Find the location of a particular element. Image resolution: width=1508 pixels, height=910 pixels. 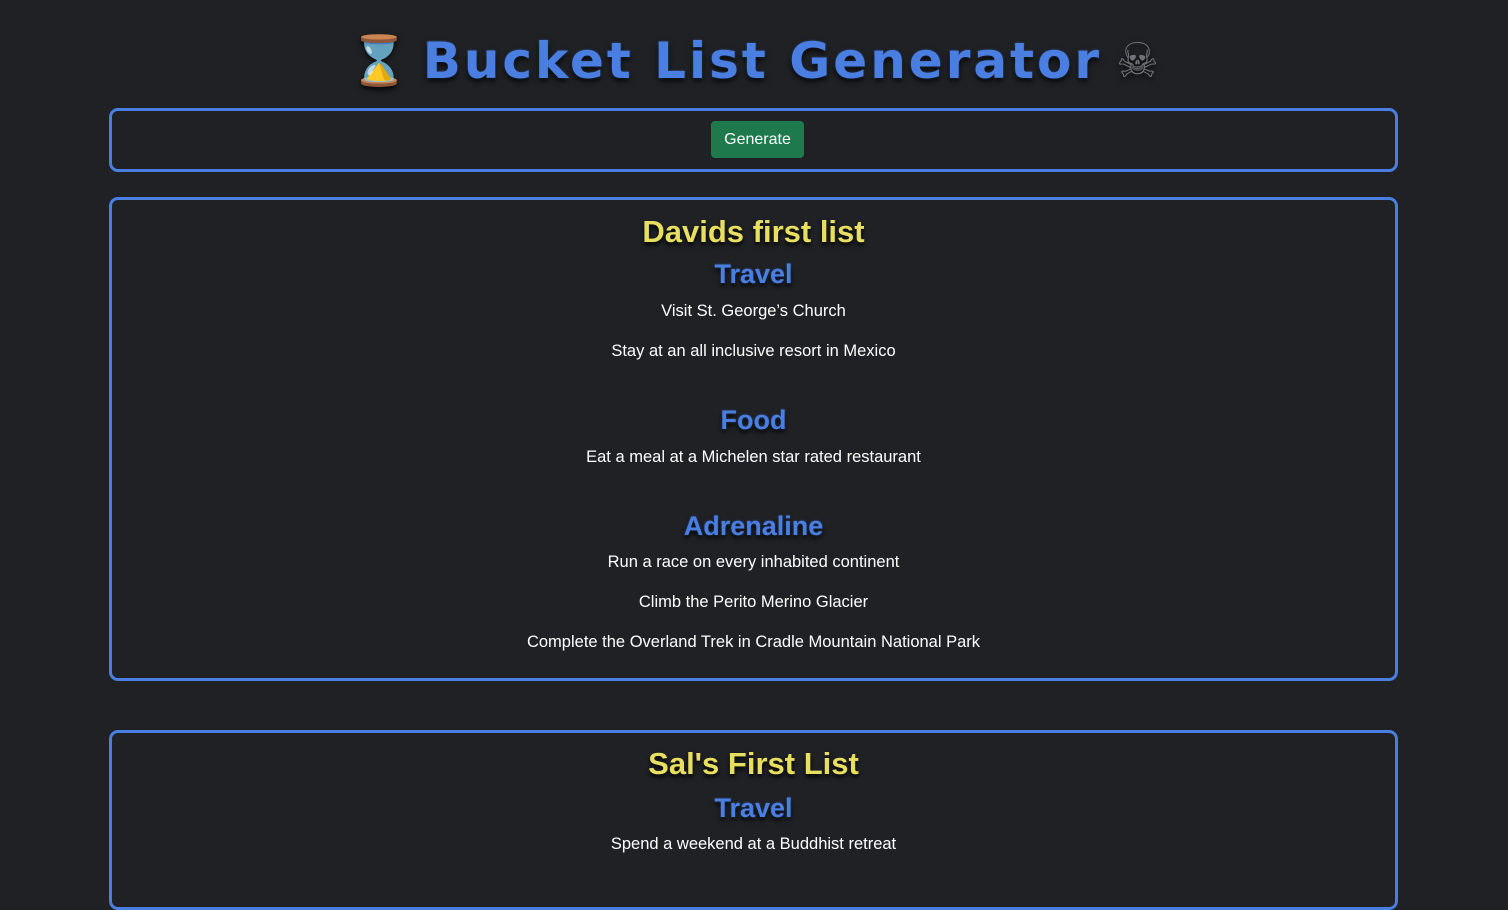

list-title: Sal's First List is located at coordinates (753, 763).